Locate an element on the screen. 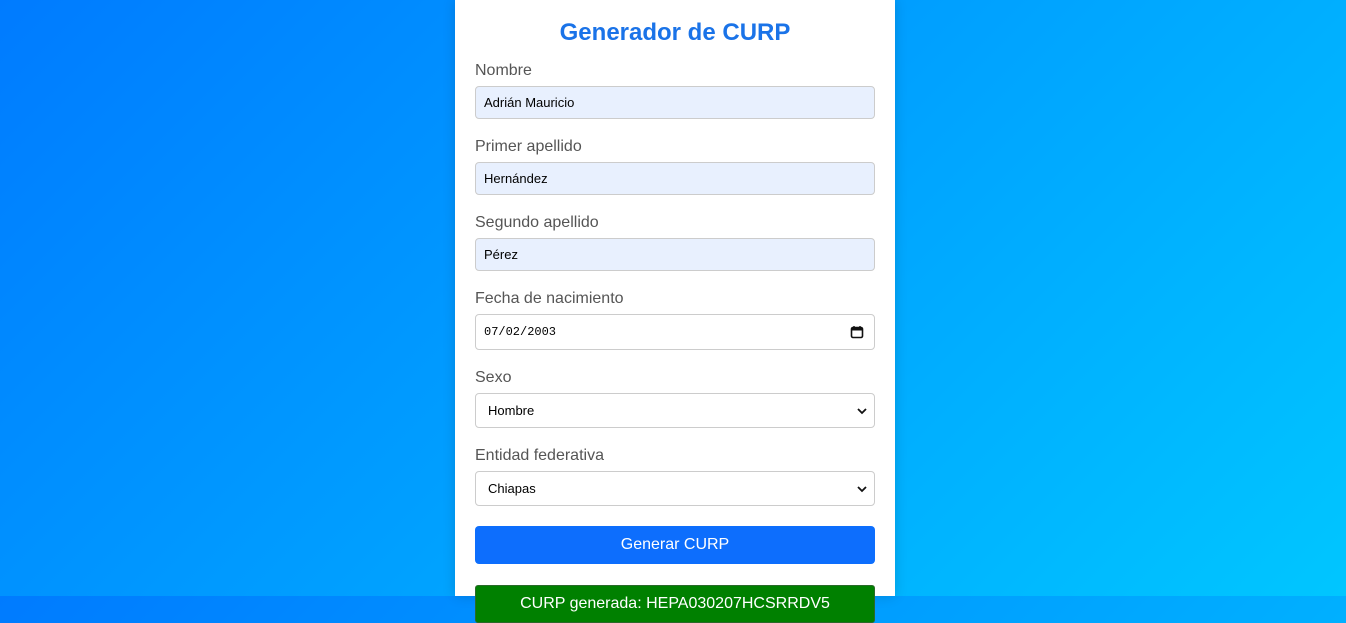 Image resolution: width=1346 pixels, height=623 pixels. nombre-group: Nombre Adrián Mauricio is located at coordinates (675, 90).